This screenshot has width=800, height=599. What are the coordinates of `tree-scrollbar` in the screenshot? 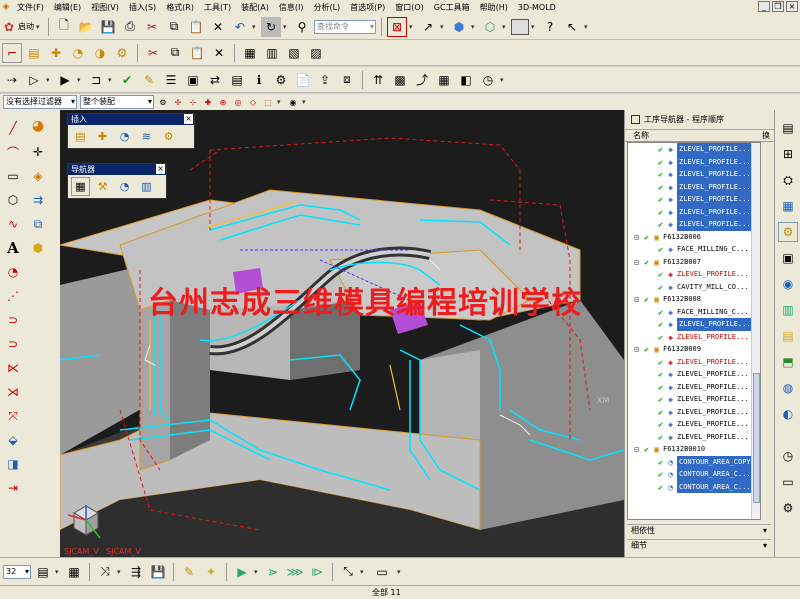 It's located at (755, 331).